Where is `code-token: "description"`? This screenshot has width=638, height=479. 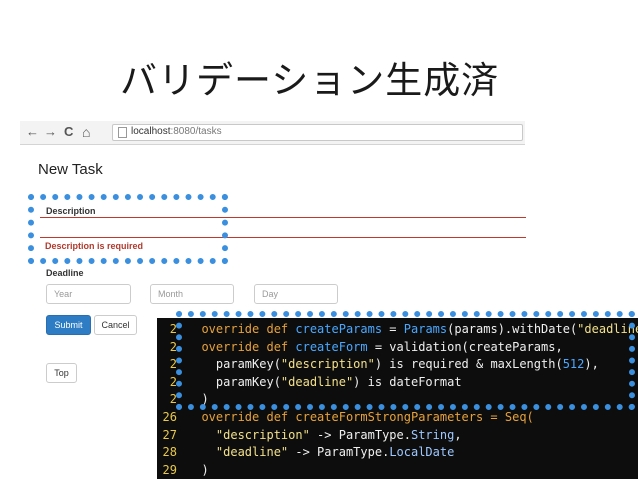
code-token: "description" is located at coordinates (262, 434).